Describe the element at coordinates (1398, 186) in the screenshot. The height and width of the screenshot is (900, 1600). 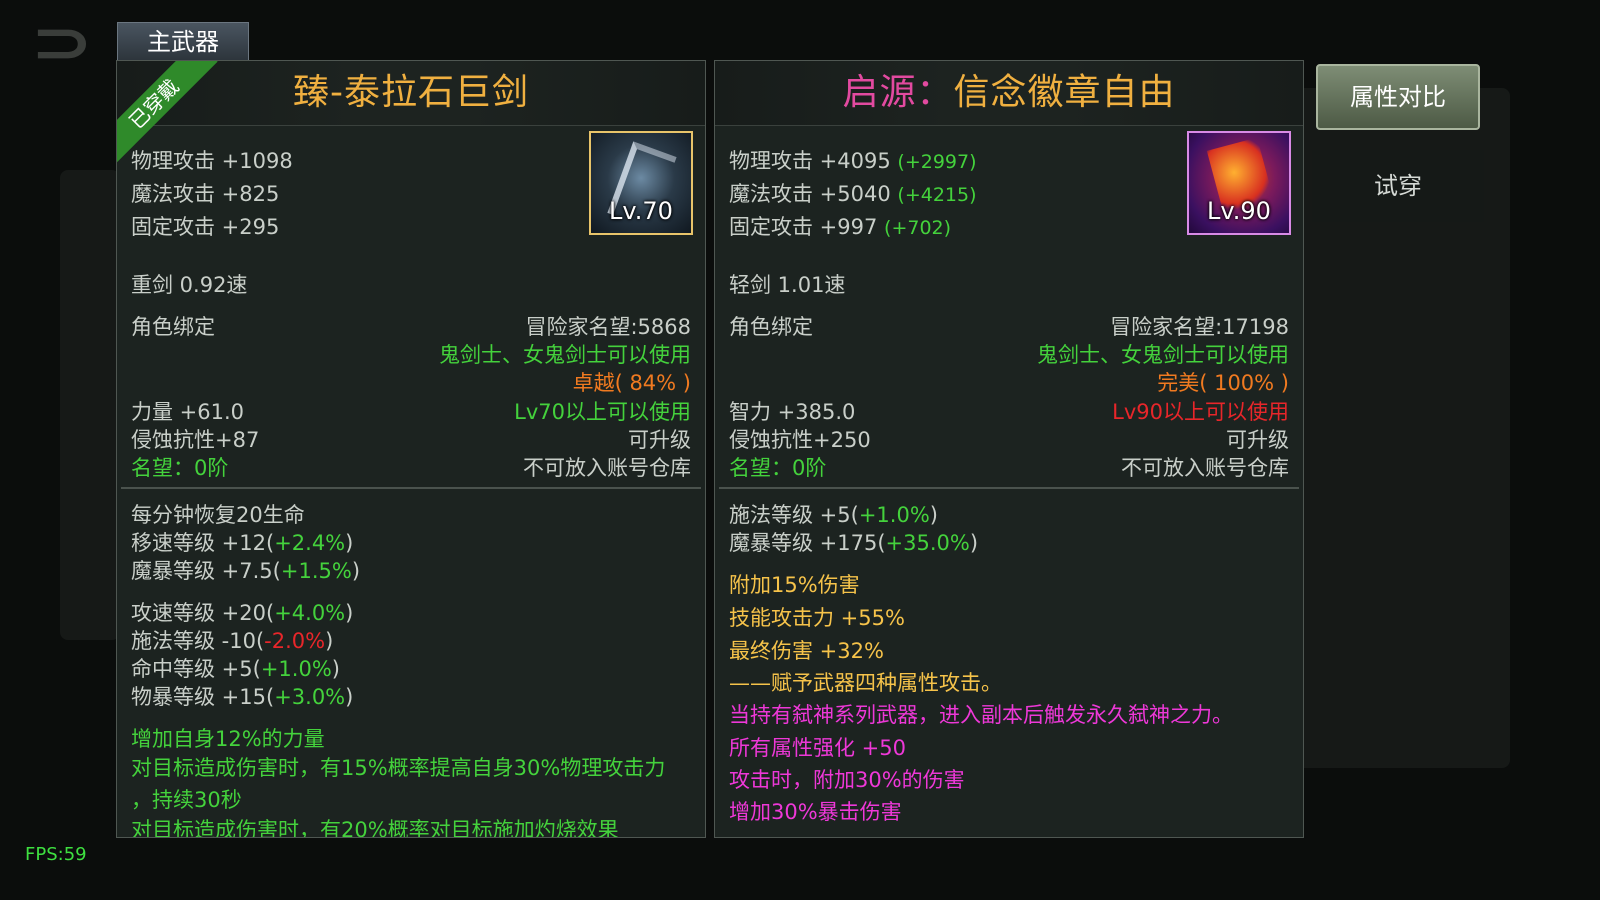
I see `try-on-button: 试穿` at that location.